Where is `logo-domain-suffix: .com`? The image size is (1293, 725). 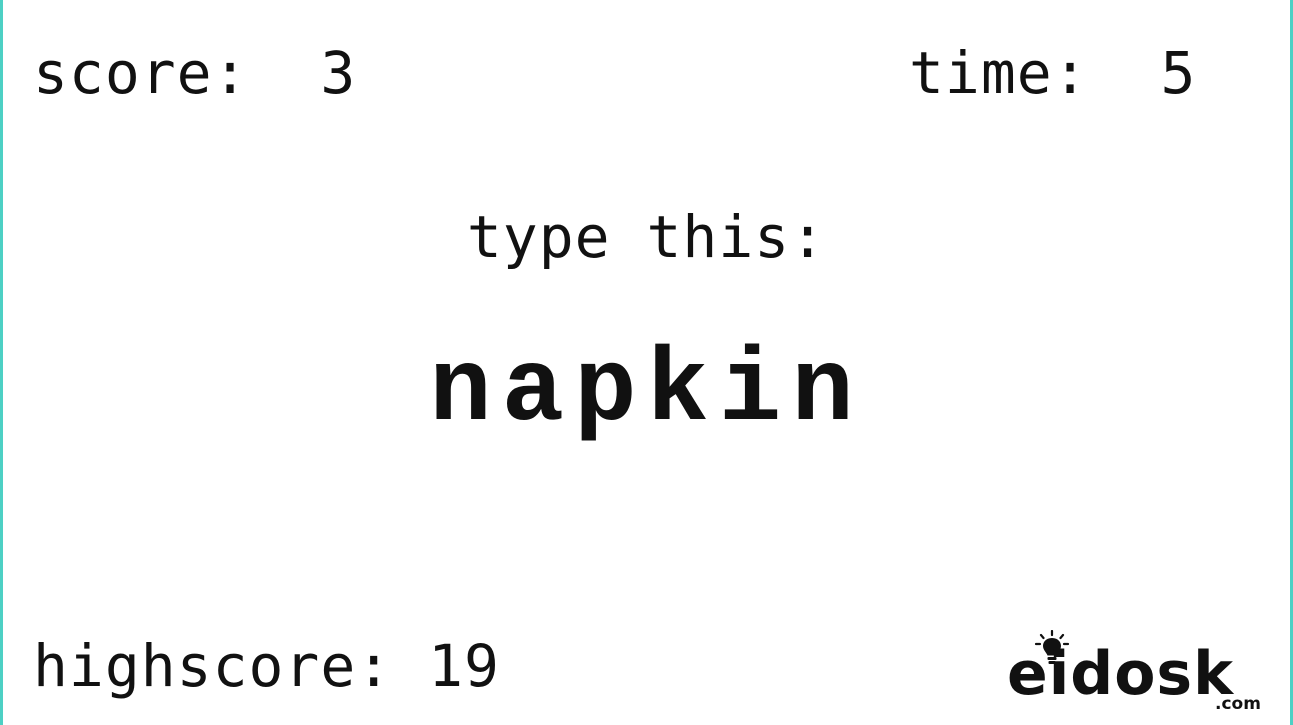
logo-domain-suffix: .com is located at coordinates (1238, 704).